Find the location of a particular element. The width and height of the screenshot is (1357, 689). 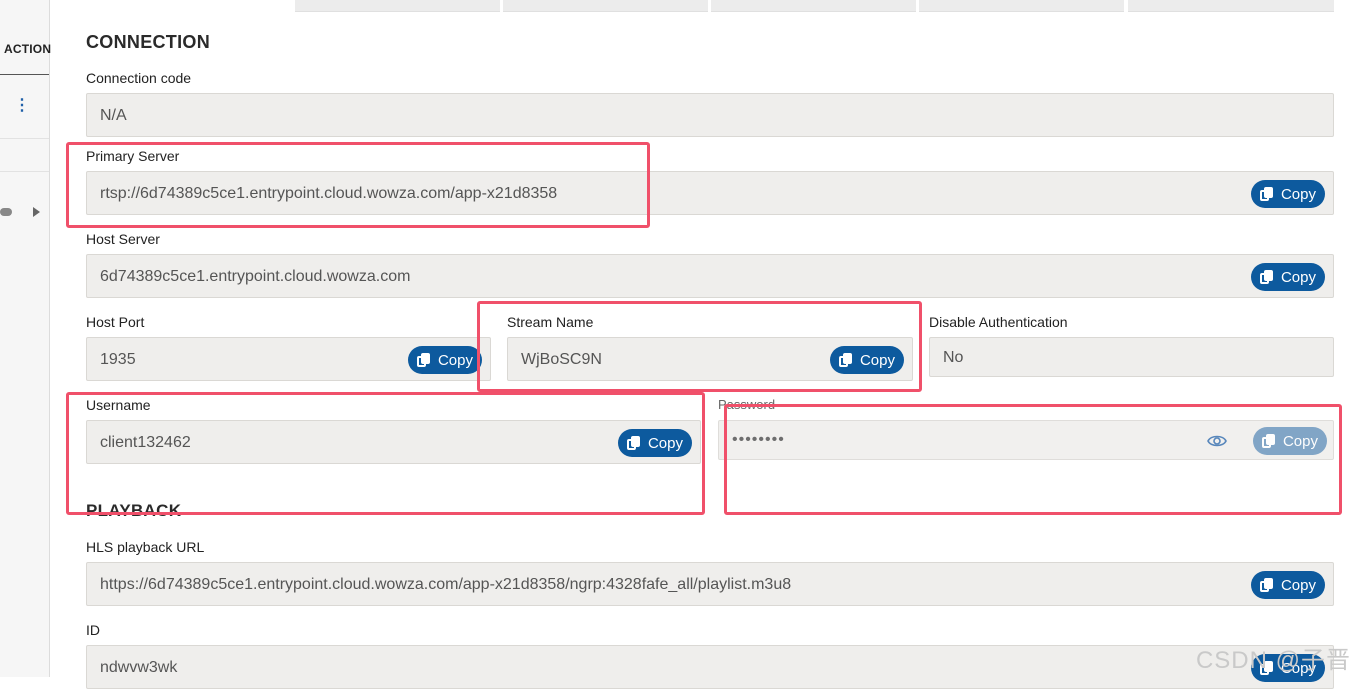

copy-host-server-button: Copy is located at coordinates (1287, 277).